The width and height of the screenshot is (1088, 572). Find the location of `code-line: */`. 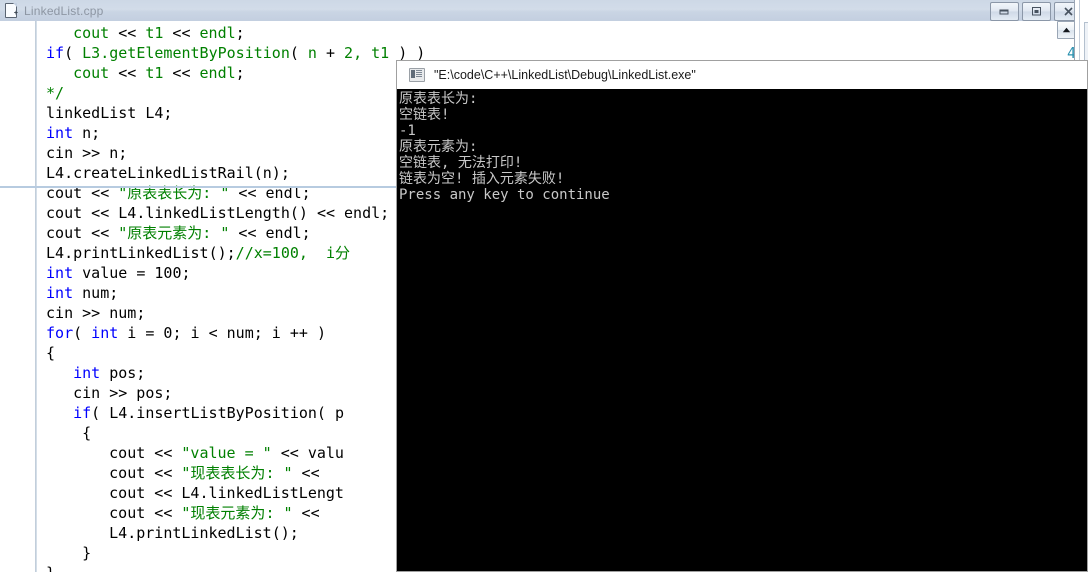

code-line: */ is located at coordinates (55, 93).